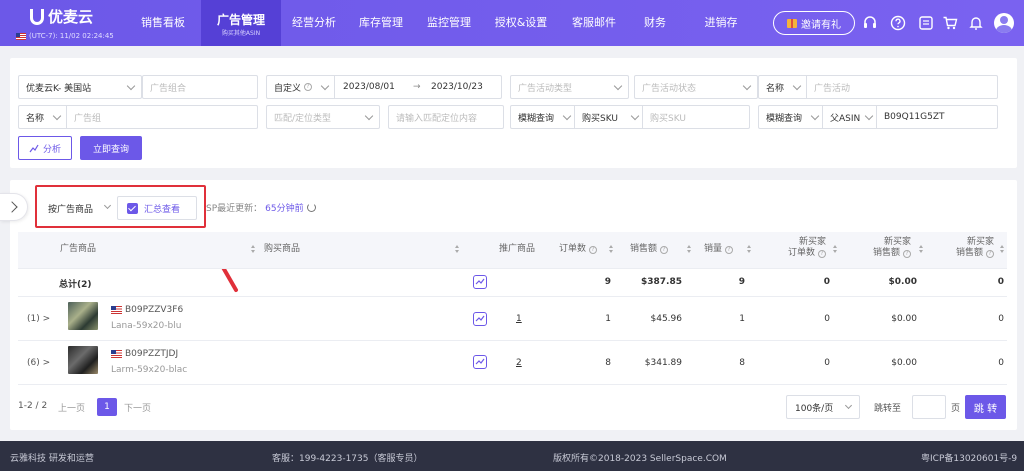 The width and height of the screenshot is (1024, 471). What do you see at coordinates (937, 117) in the screenshot?
I see `parent-asin-input: B09Q11G5ZT` at bounding box center [937, 117].